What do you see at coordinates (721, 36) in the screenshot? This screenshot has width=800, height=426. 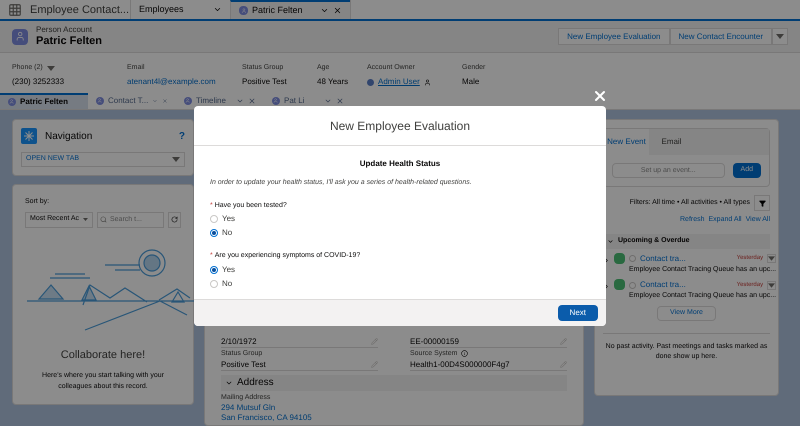 I see `action-button: New Contact Encounter` at bounding box center [721, 36].